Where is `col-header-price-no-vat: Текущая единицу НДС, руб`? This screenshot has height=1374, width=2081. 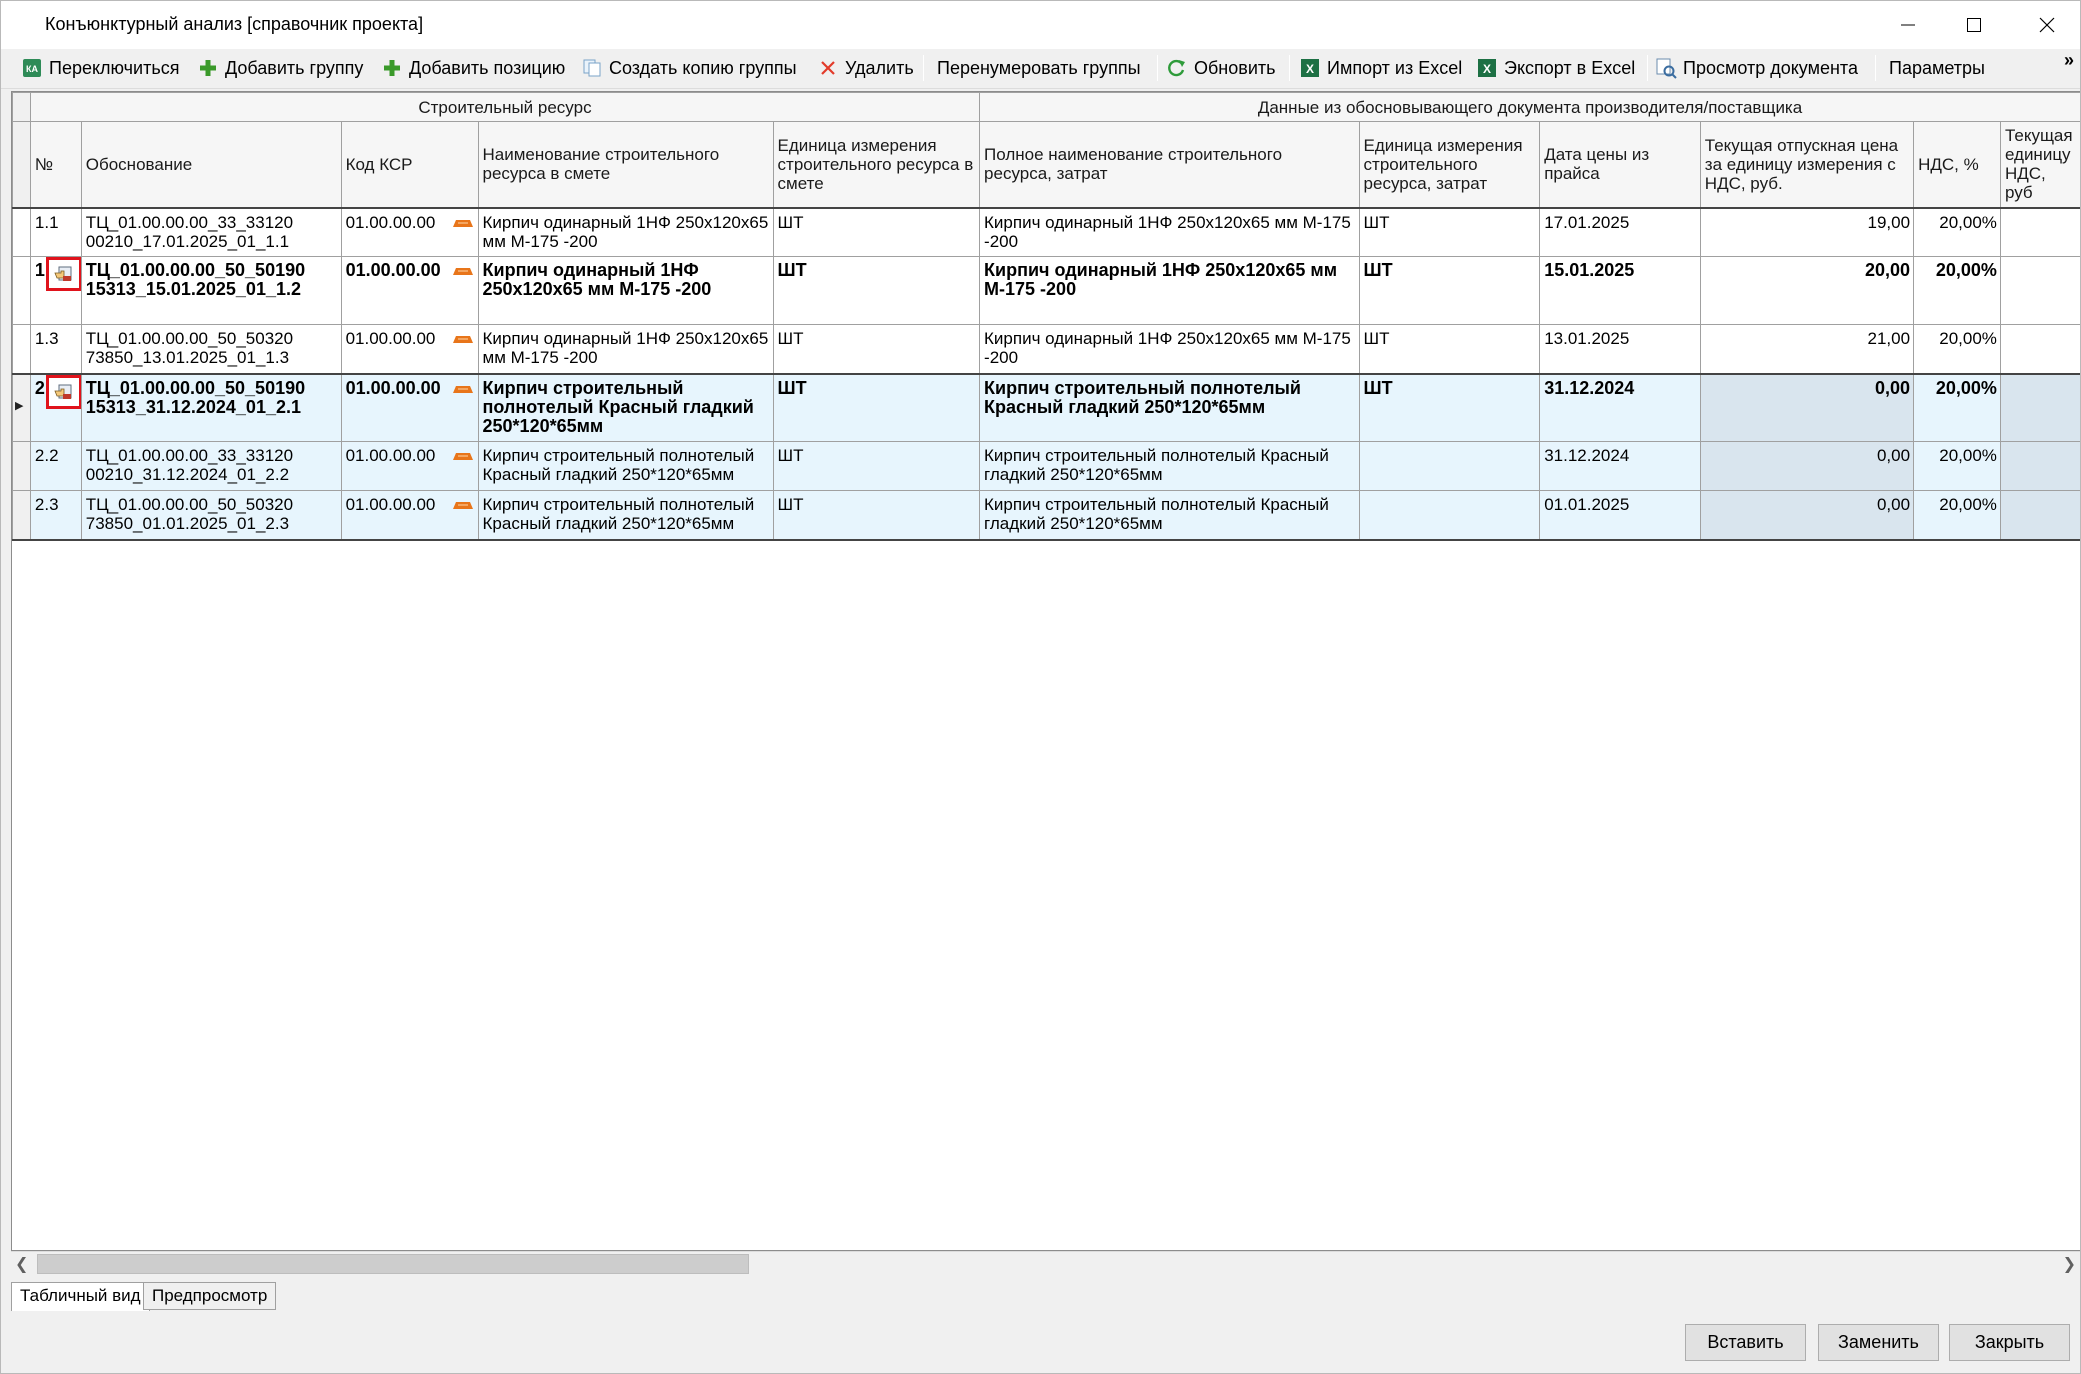
col-header-price-no-vat: Текущая единицу НДС, руб is located at coordinates (2039, 164).